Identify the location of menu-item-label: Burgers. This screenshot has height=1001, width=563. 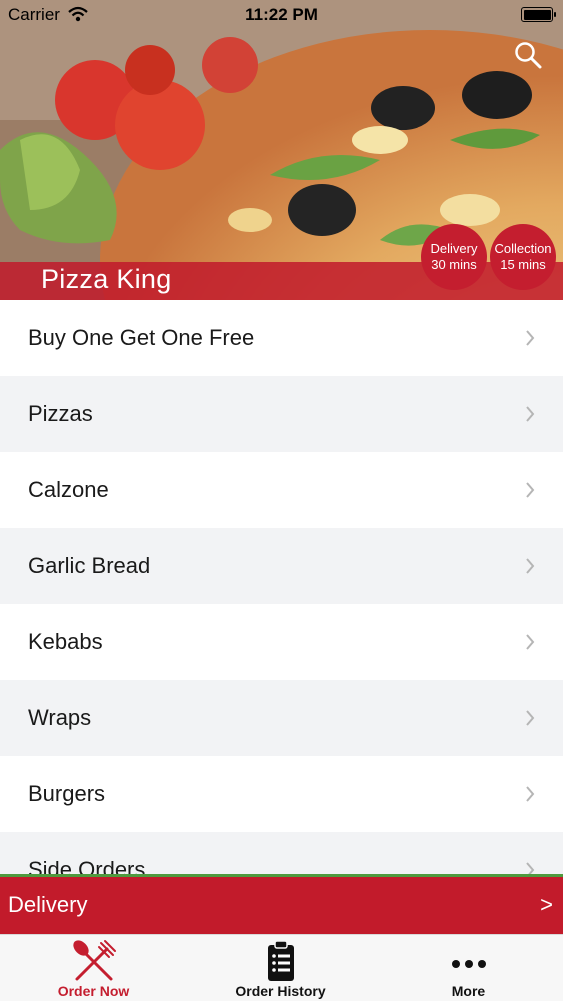
(67, 793).